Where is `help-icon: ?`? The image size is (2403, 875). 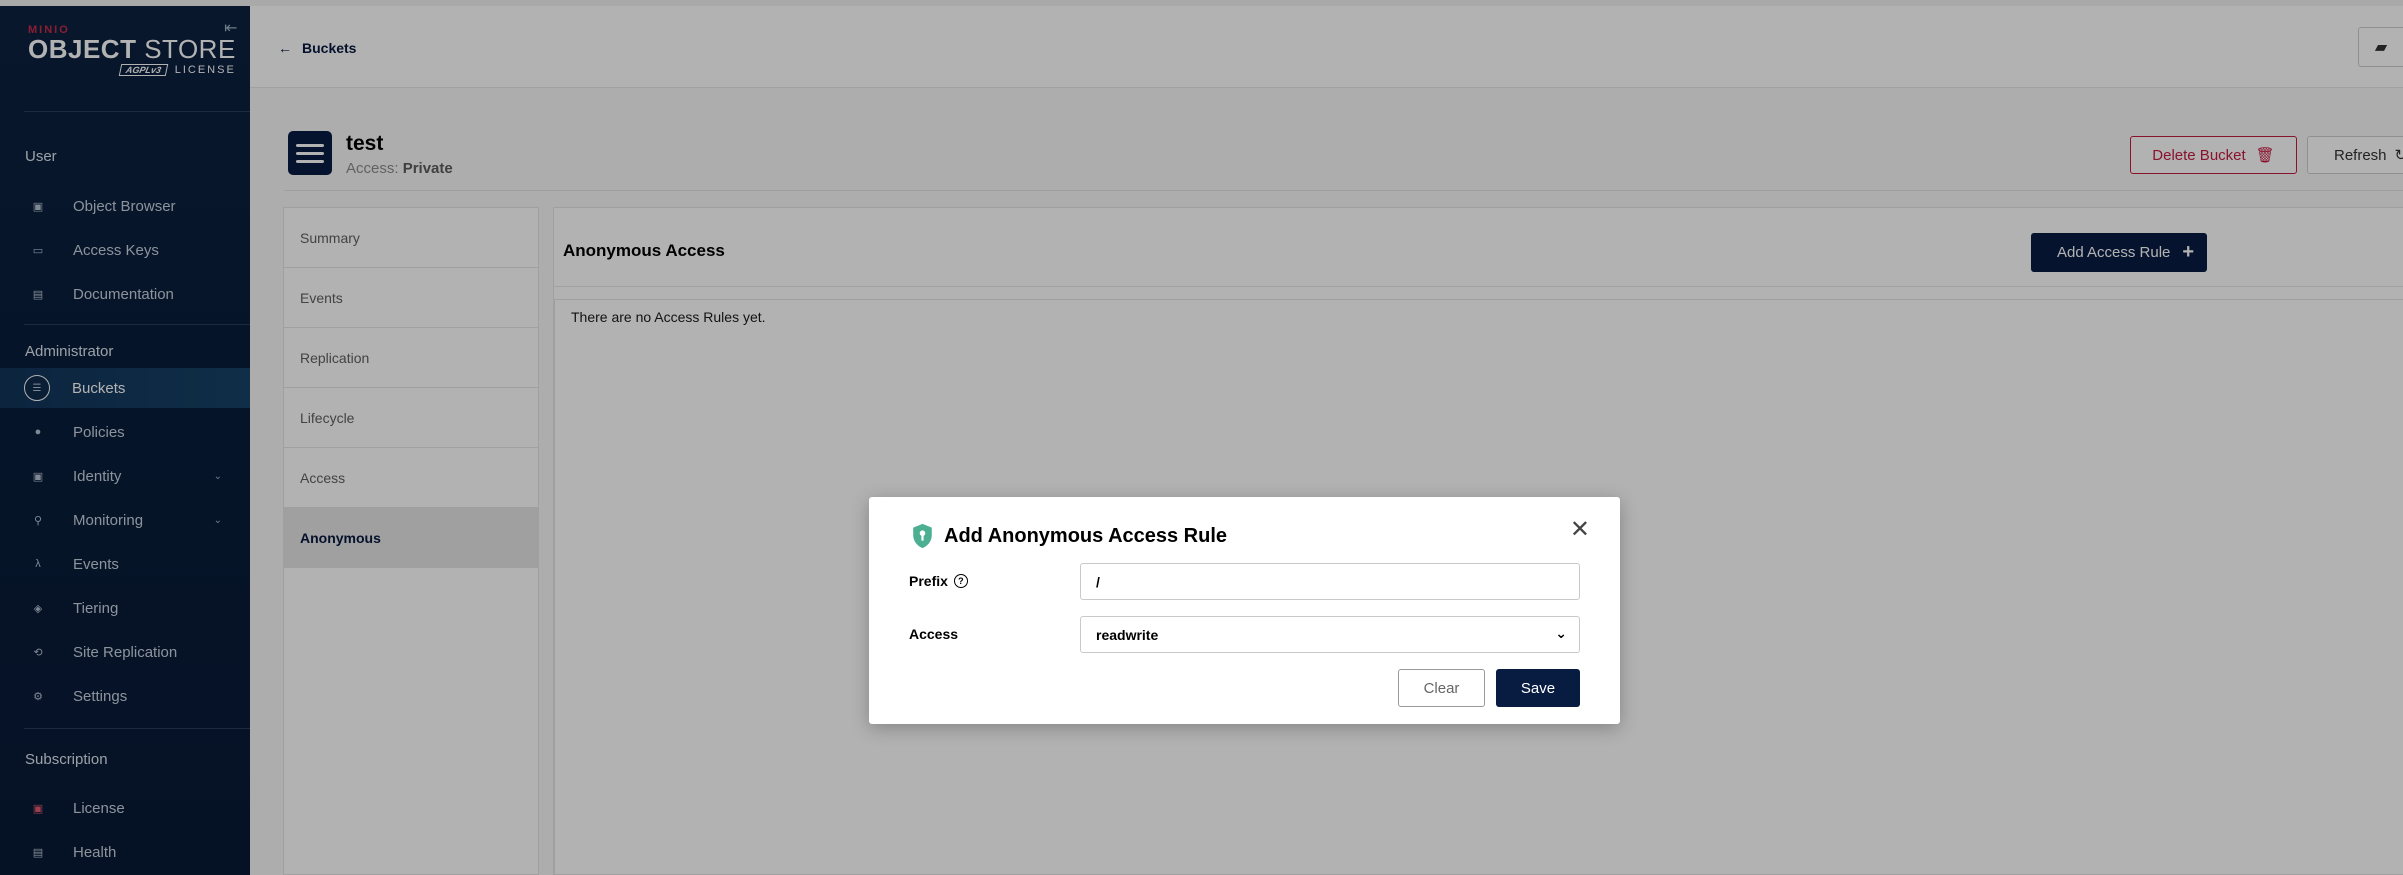
help-icon: ? is located at coordinates (960, 581).